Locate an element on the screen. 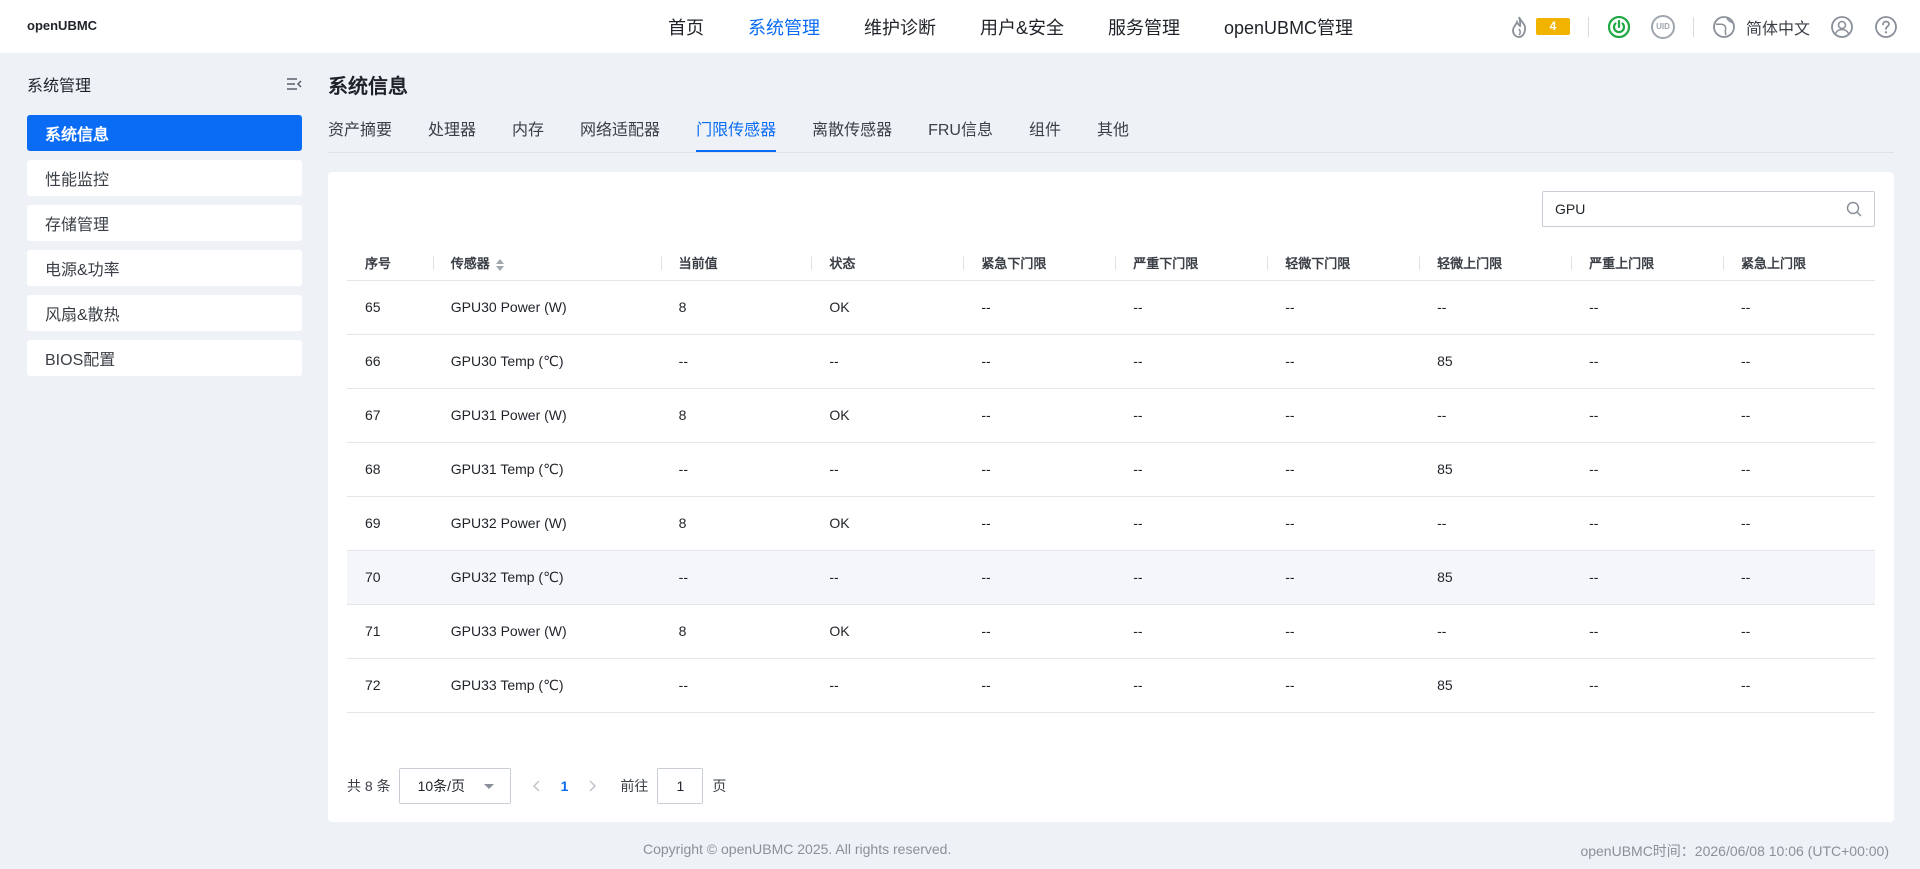 Image resolution: width=1920 pixels, height=869 pixels. help-icon is located at coordinates (1886, 27).